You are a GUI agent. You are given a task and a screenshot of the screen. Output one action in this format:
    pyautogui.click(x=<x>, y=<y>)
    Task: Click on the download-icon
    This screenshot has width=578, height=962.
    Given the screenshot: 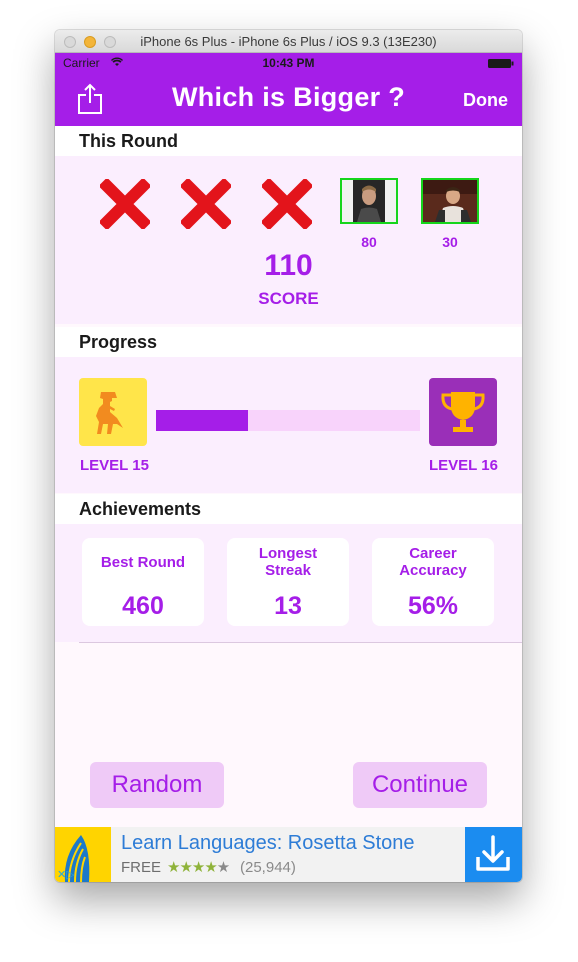 What is the action you would take?
    pyautogui.click(x=493, y=853)
    